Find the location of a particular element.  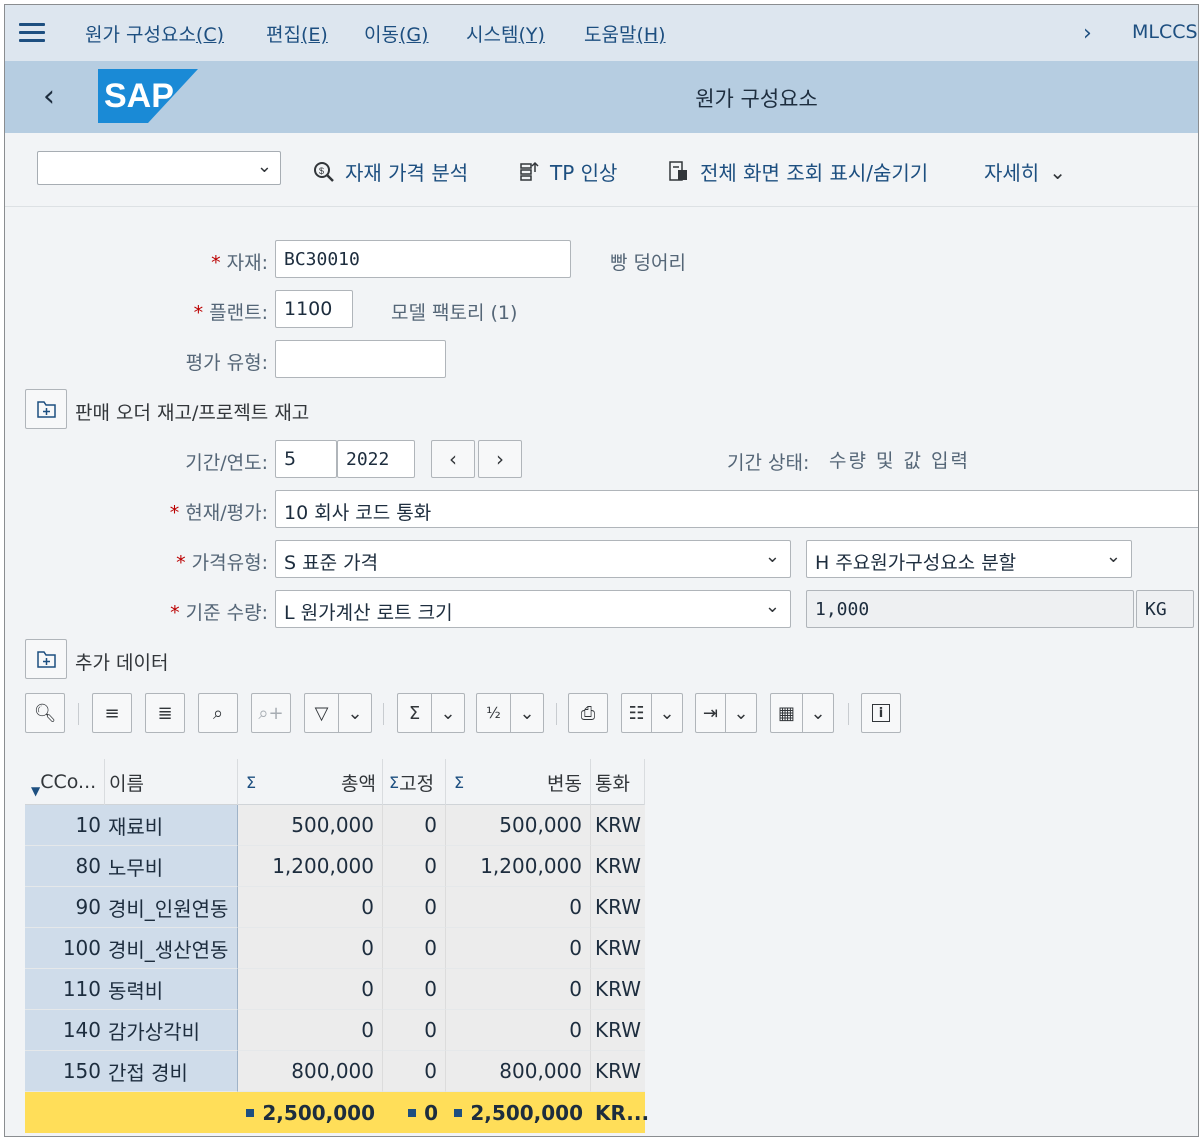

material-input: BC30010 is located at coordinates (423, 259).